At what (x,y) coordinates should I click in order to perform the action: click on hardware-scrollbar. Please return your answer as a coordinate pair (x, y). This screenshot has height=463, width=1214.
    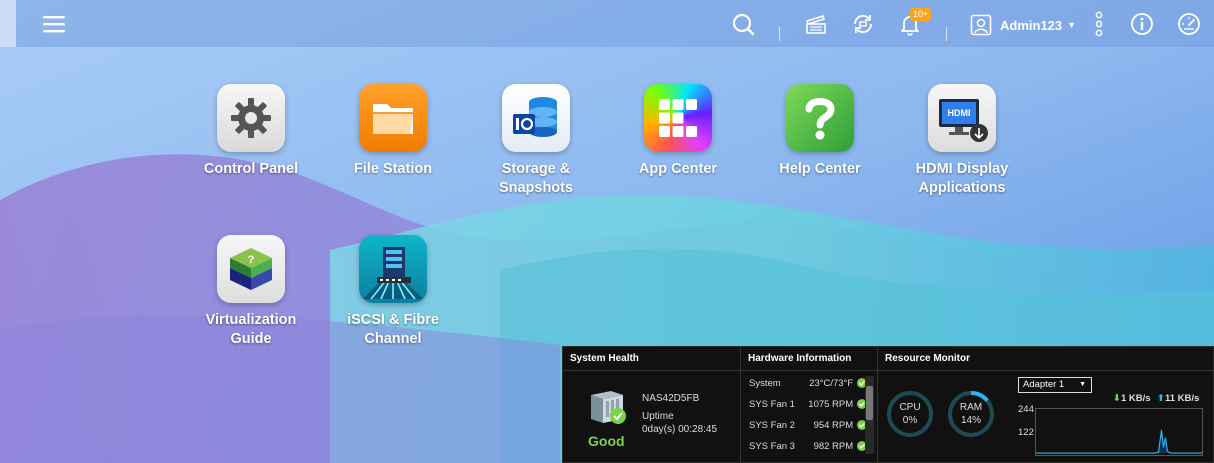
    Looking at the image, I should click on (869, 415).